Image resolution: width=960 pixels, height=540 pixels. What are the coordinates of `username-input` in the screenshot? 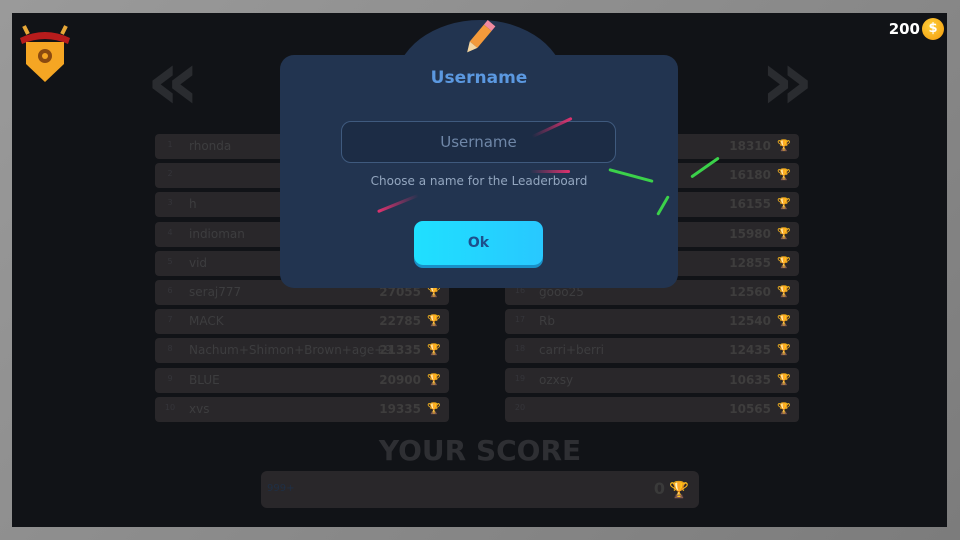 It's located at (478, 142).